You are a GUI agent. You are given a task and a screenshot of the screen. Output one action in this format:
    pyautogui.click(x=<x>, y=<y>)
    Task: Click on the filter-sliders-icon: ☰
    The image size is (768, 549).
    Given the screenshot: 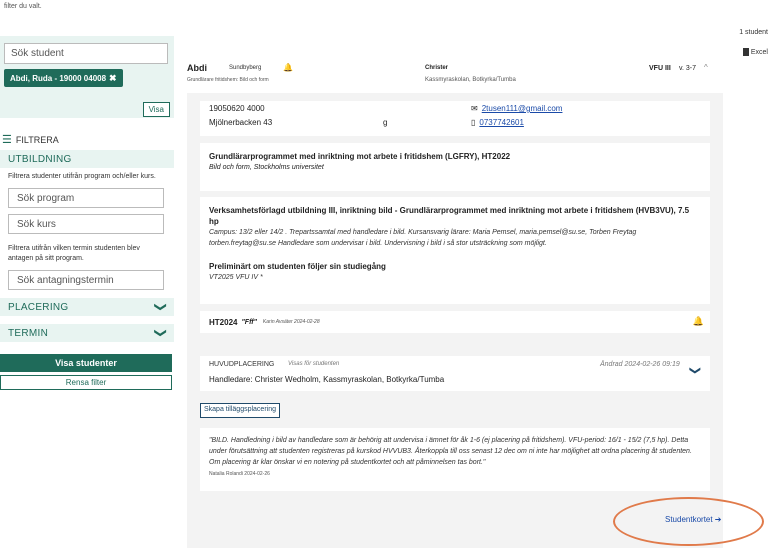 What is the action you would take?
    pyautogui.click(x=7, y=140)
    